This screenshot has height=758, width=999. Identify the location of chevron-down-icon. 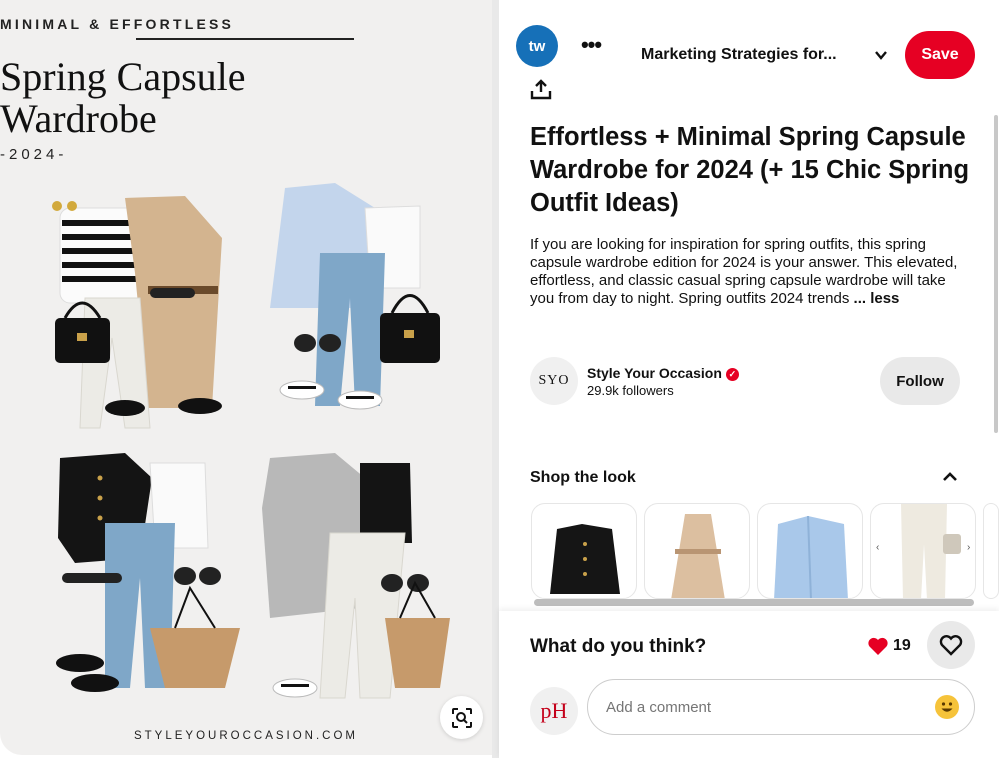
(881, 55).